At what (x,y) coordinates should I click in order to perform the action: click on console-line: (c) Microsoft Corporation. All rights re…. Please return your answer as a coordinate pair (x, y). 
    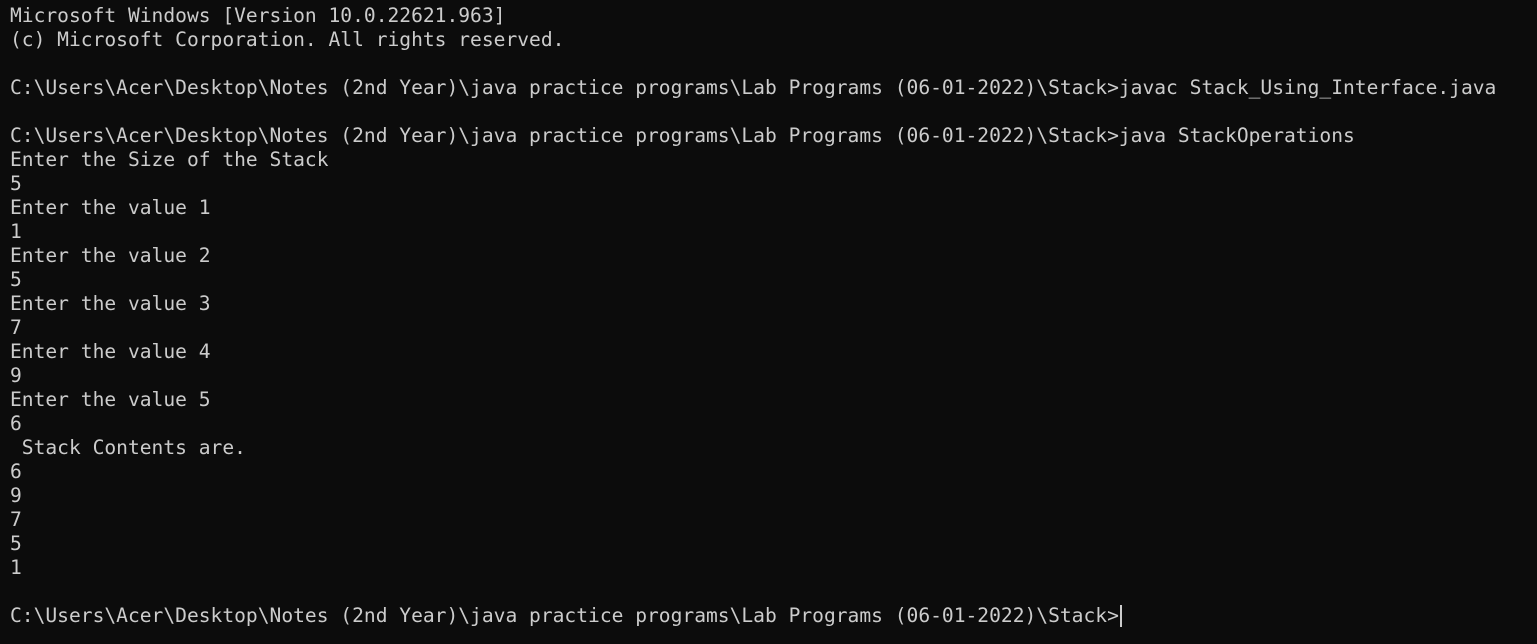
    Looking at the image, I should click on (287, 39).